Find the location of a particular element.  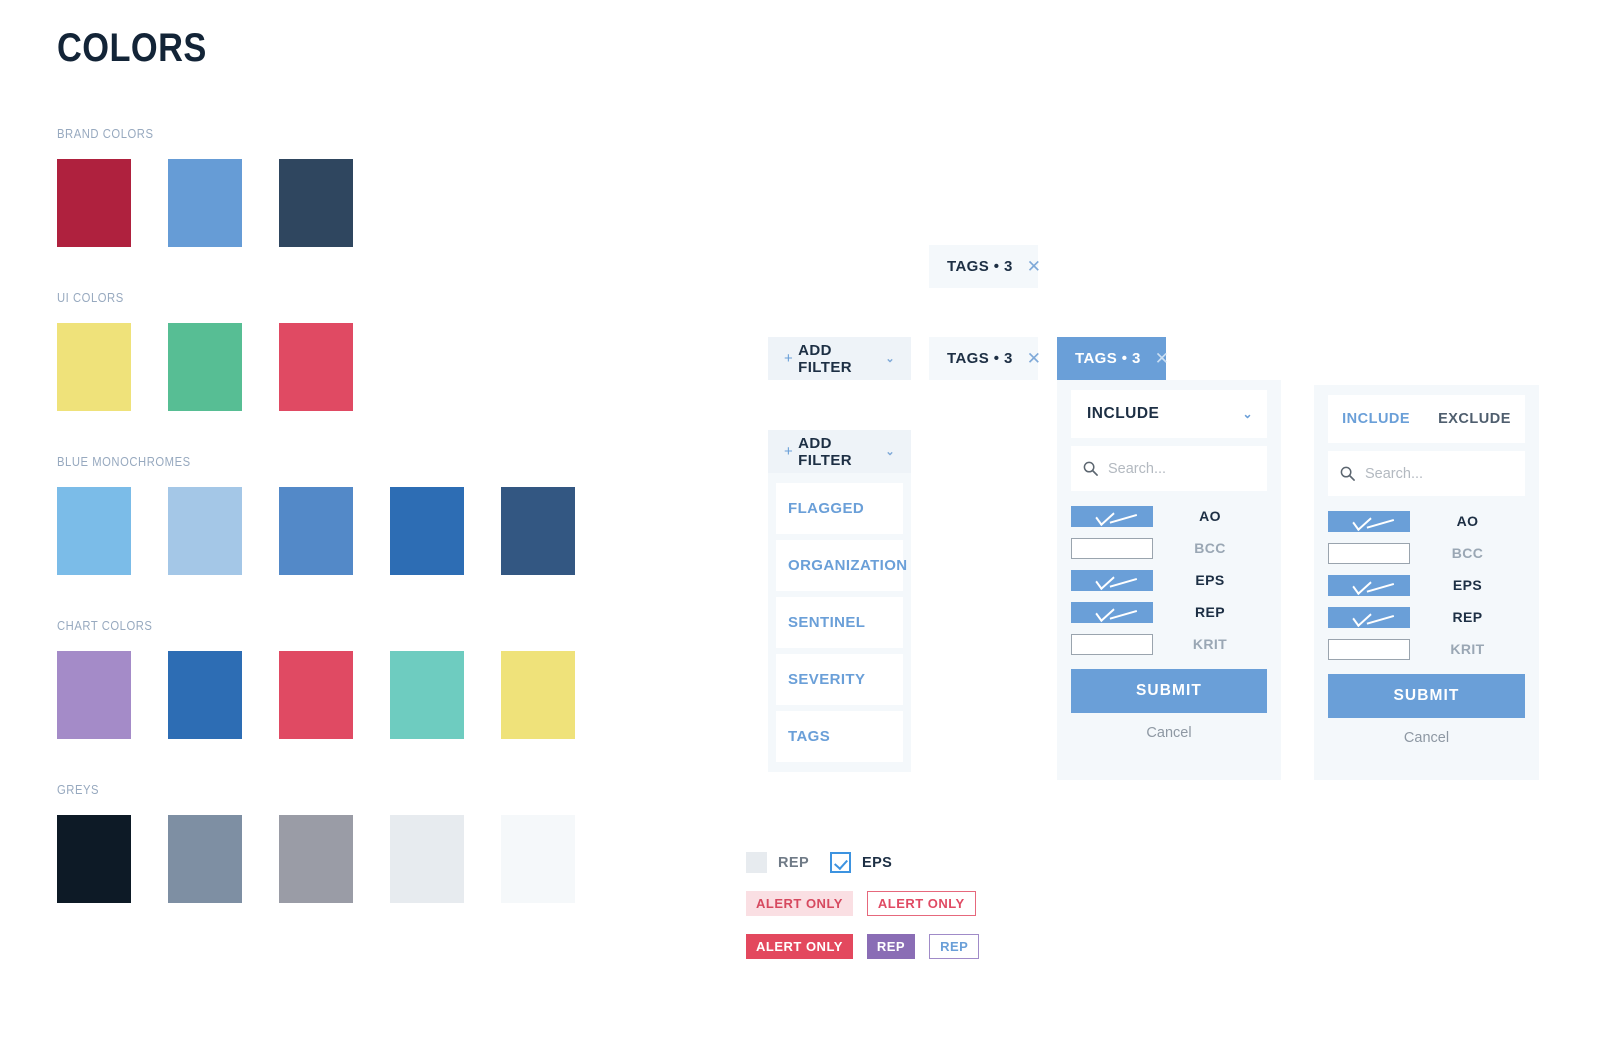

menu-item-flagged: FLAGGED is located at coordinates (839, 508).